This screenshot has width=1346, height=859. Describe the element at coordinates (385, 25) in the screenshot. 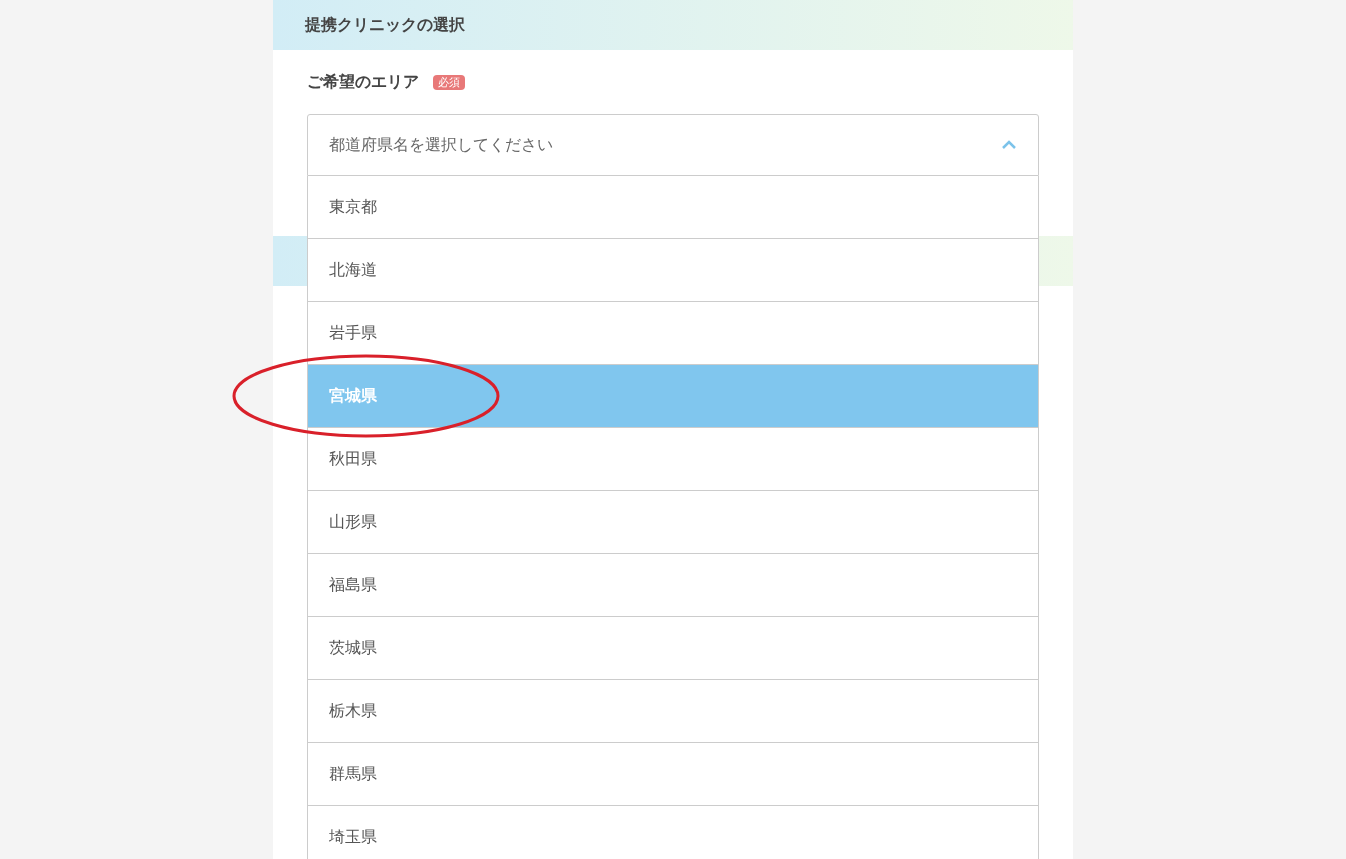

I see `section-title: 提携クリニックの選択` at that location.